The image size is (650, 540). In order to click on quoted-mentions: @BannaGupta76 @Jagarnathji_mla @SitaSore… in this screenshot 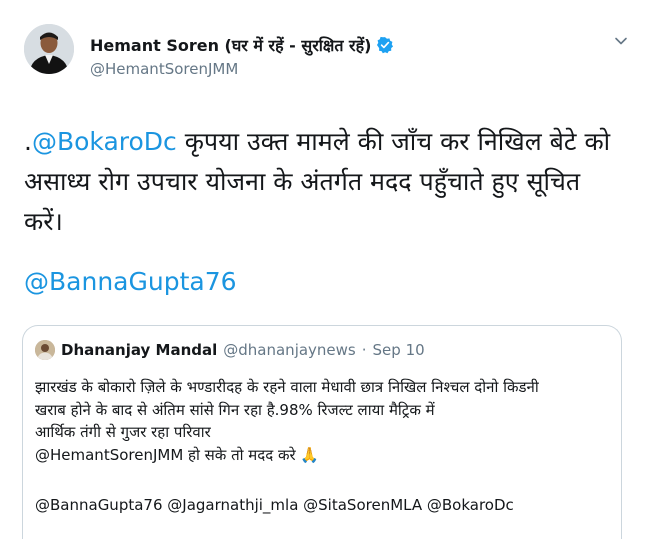, I will do `click(274, 505)`.